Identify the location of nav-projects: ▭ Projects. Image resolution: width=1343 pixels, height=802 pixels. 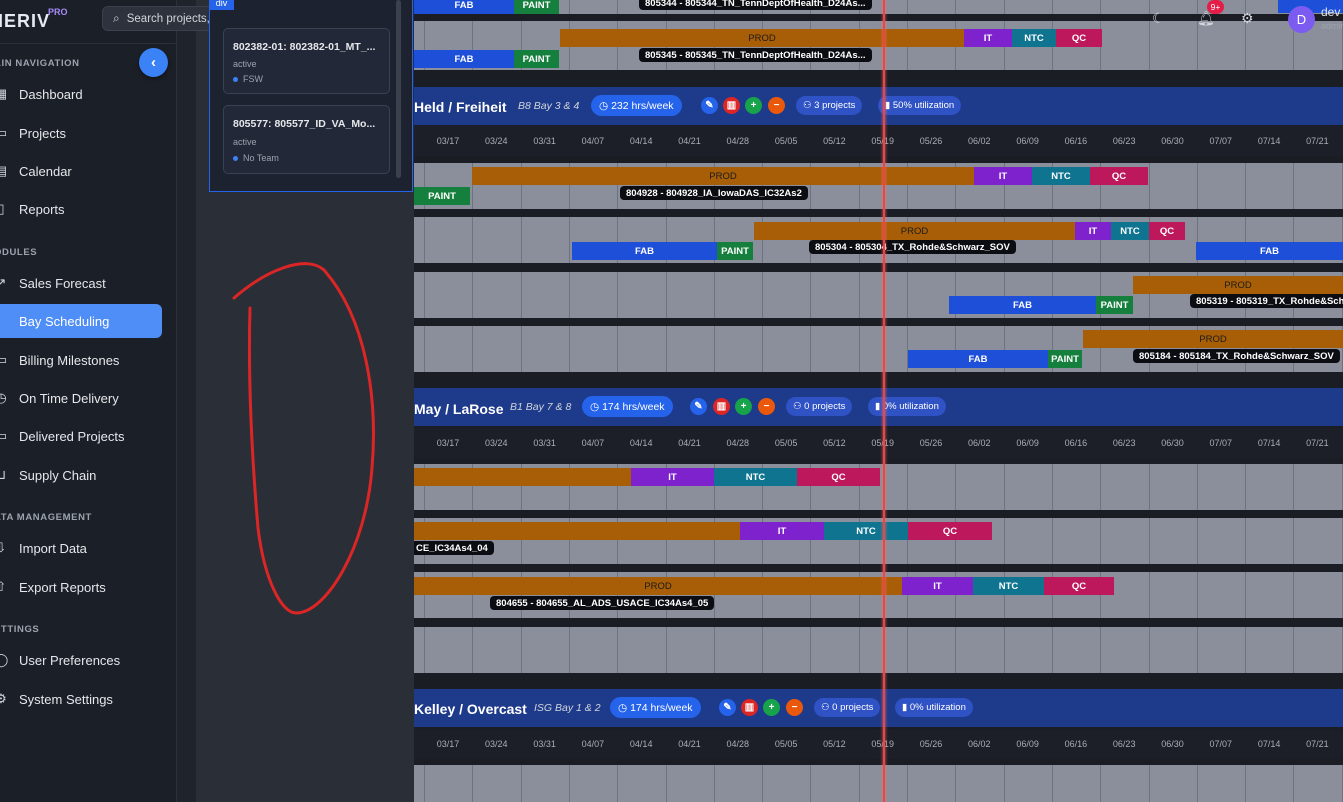
(81, 133).